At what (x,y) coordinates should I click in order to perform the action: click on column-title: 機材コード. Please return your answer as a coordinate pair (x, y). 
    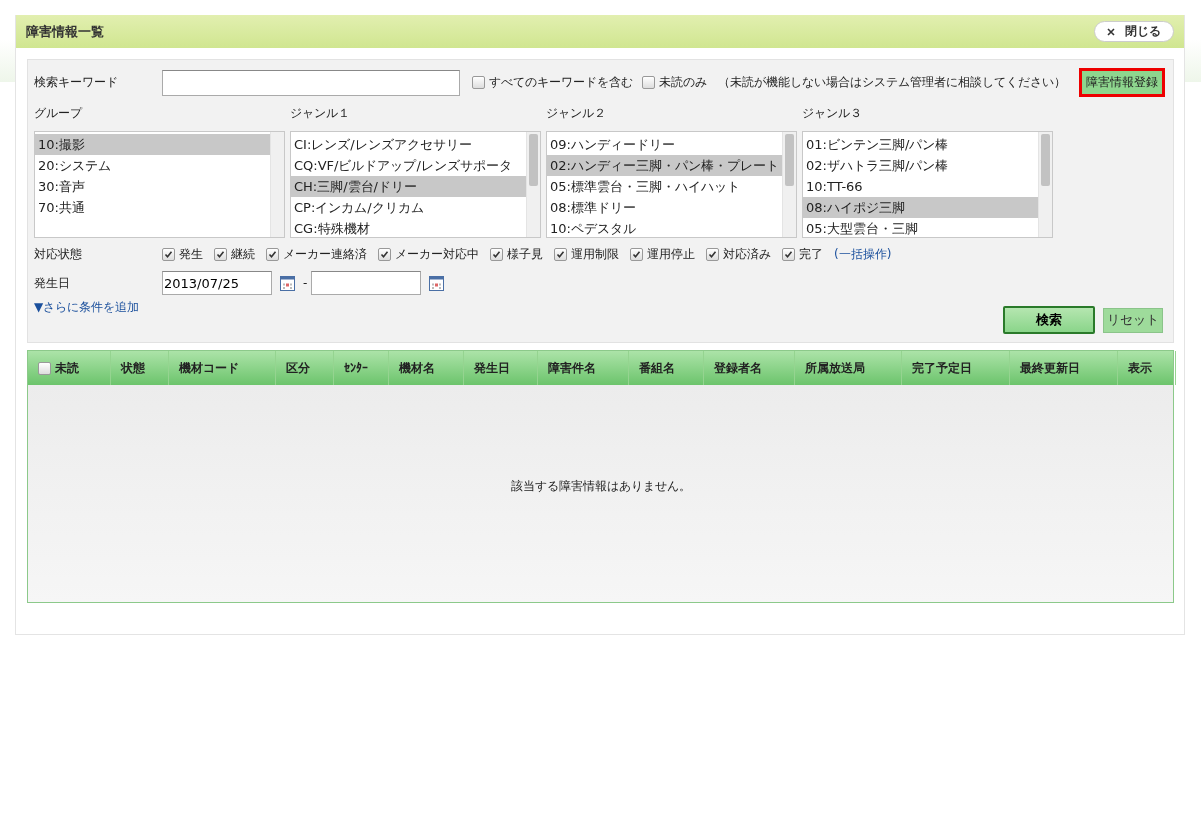
    Looking at the image, I should click on (209, 368).